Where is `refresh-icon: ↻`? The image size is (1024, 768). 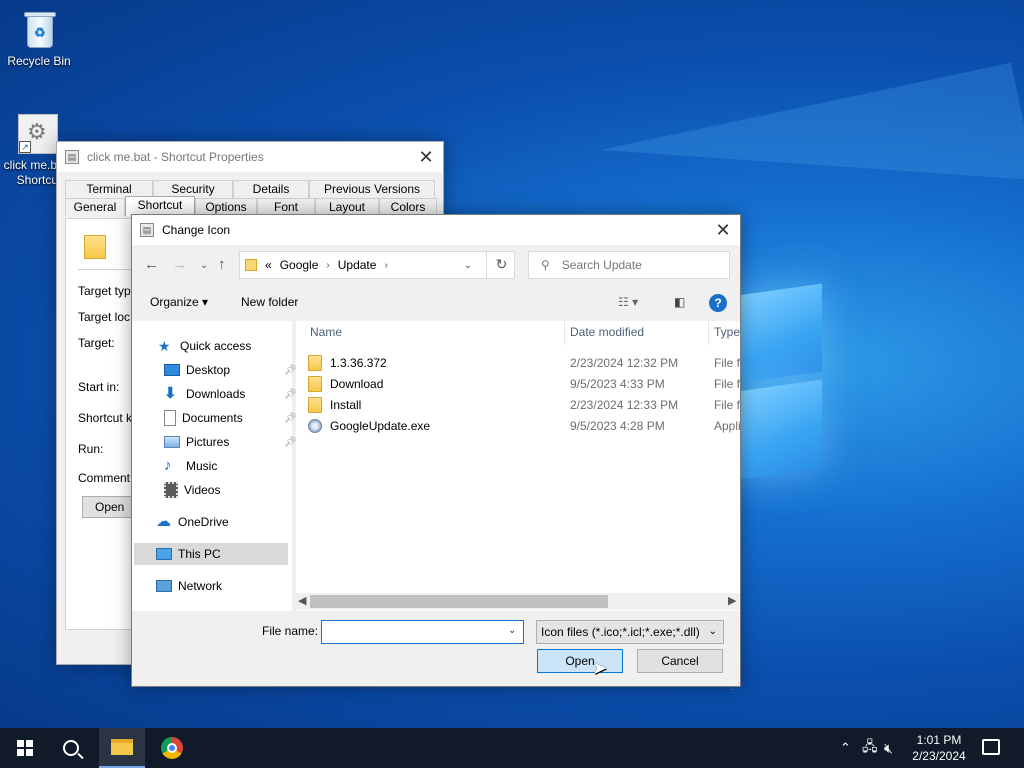
refresh-icon: ↻ is located at coordinates (501, 265).